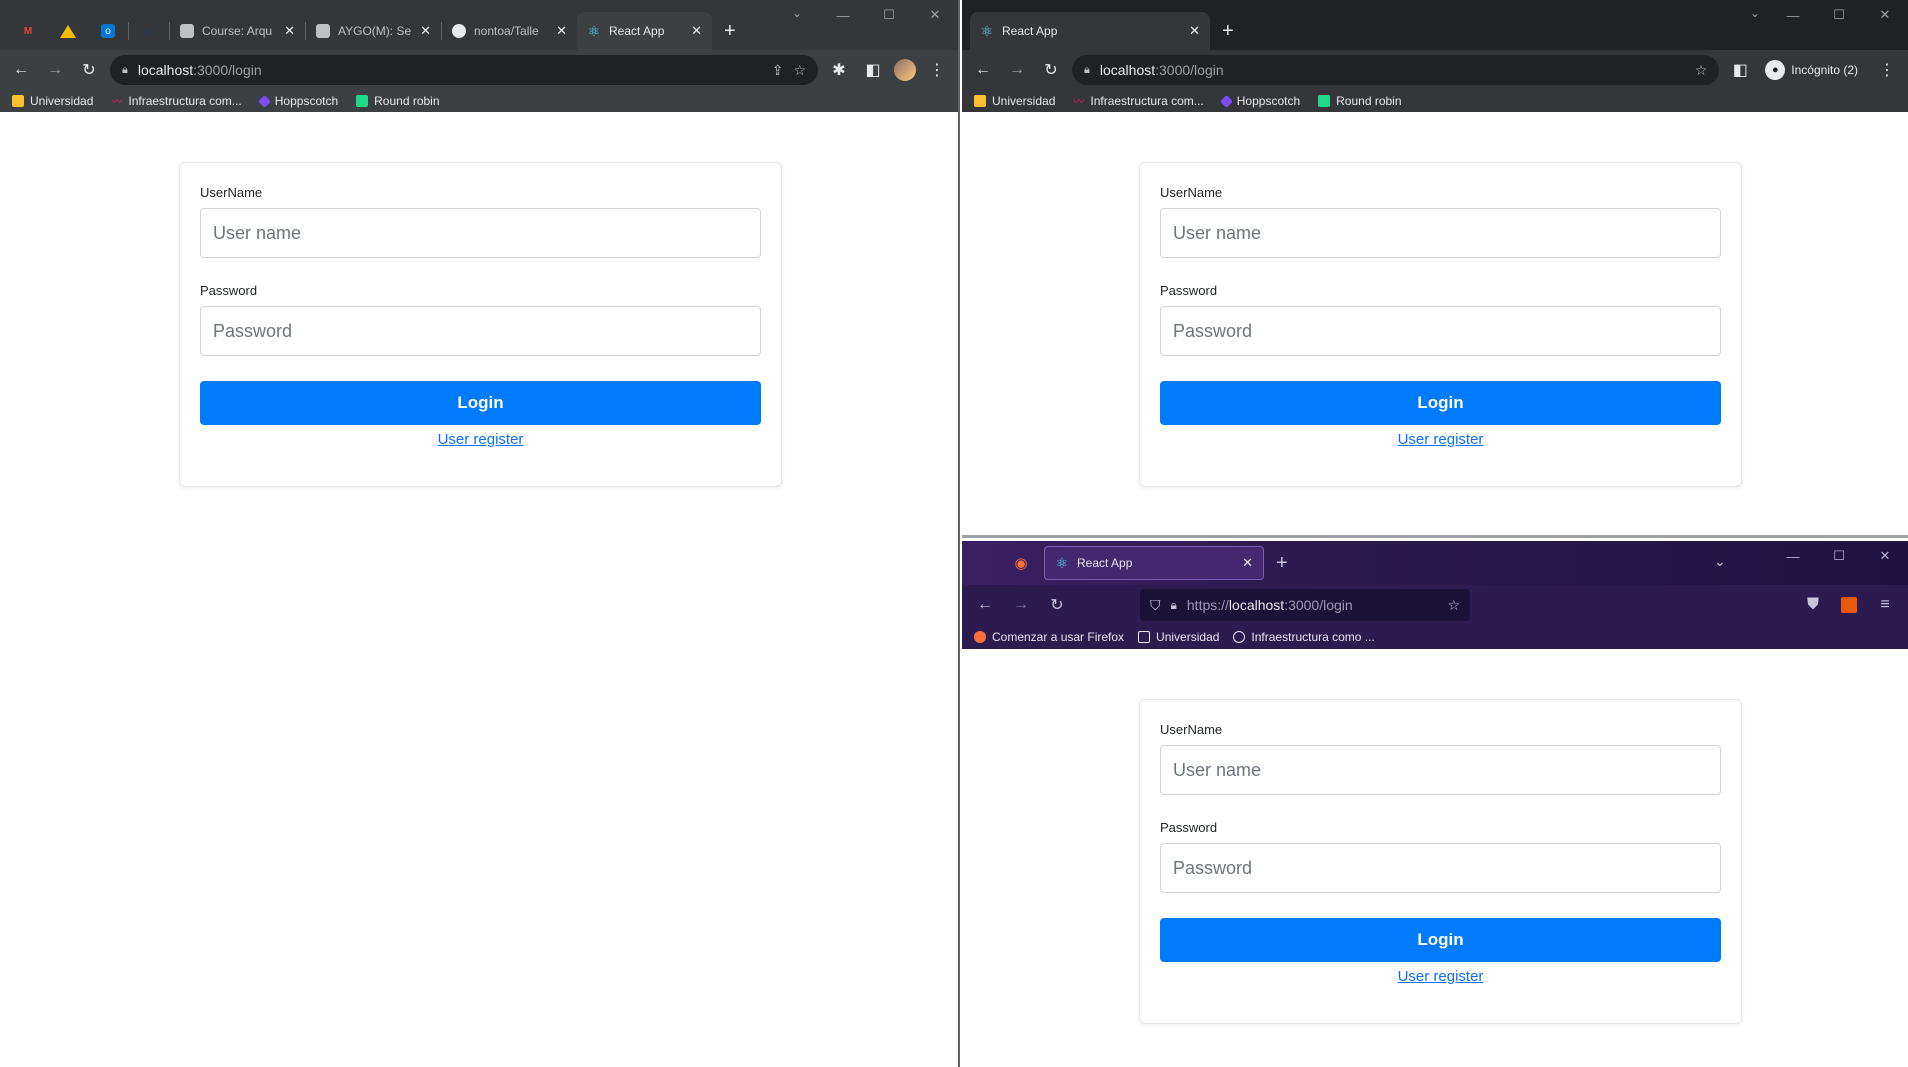 Image resolution: width=1908 pixels, height=1067 pixels. I want to click on list-all-tabs-icon: ⌄, so click(1720, 561).